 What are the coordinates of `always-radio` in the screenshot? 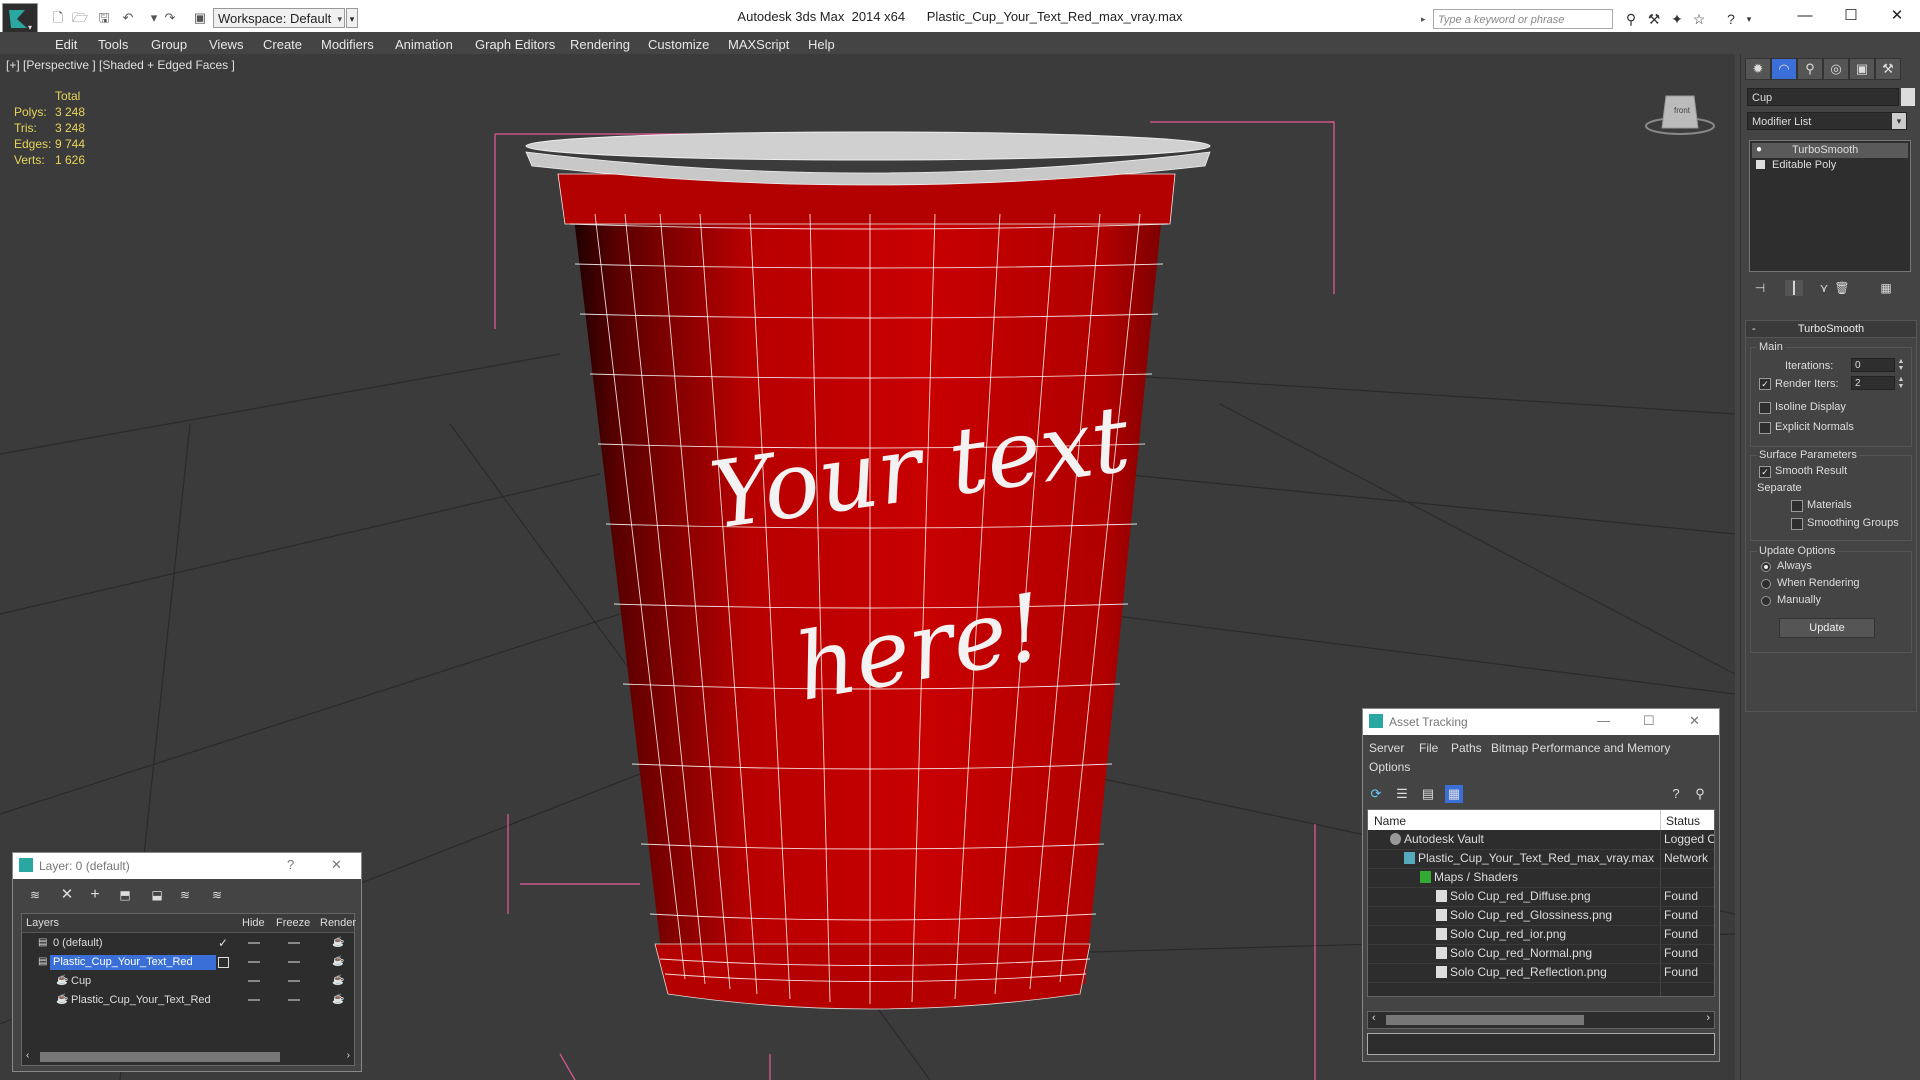 It's located at (1766, 567).